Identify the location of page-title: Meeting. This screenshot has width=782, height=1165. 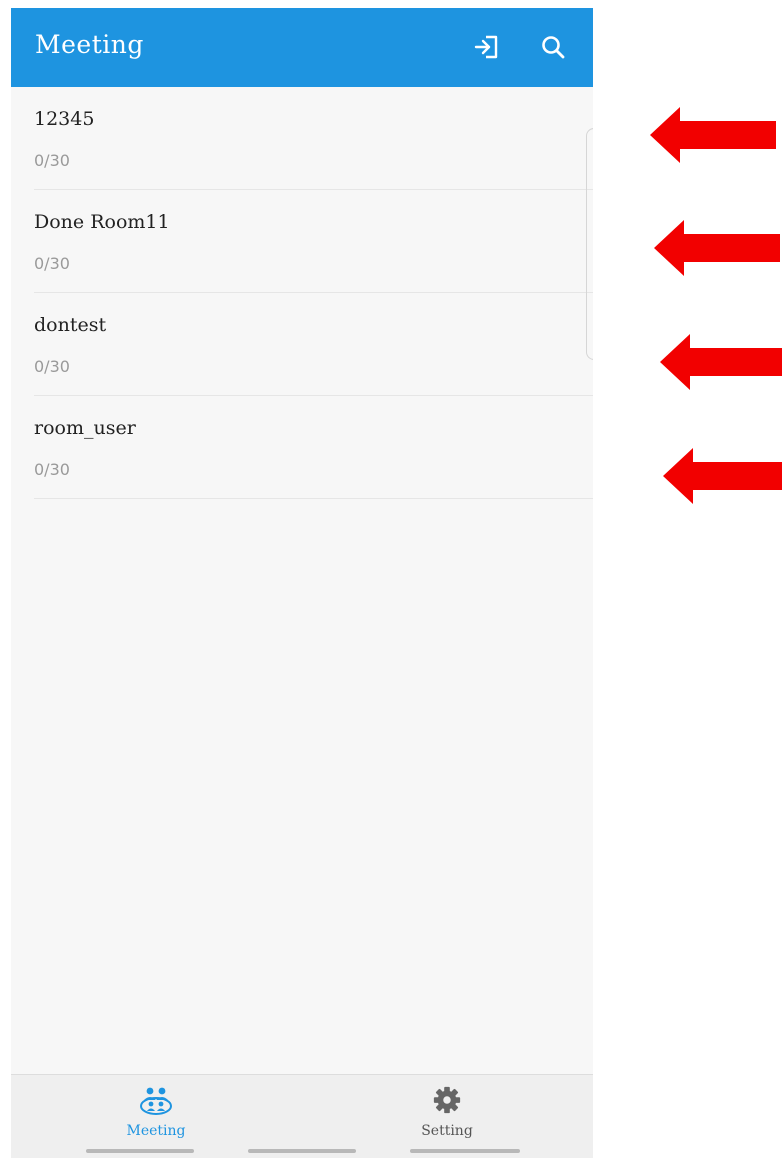
(89, 44).